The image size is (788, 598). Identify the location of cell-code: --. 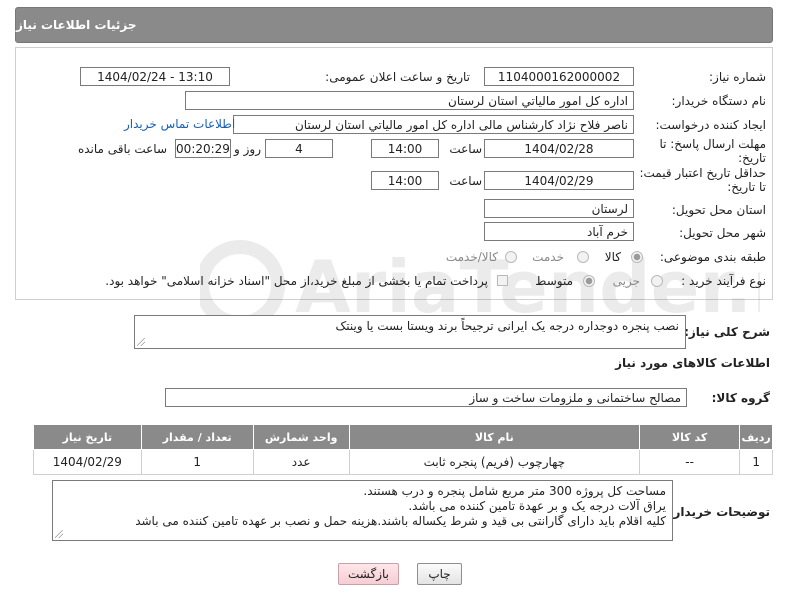
(689, 462).